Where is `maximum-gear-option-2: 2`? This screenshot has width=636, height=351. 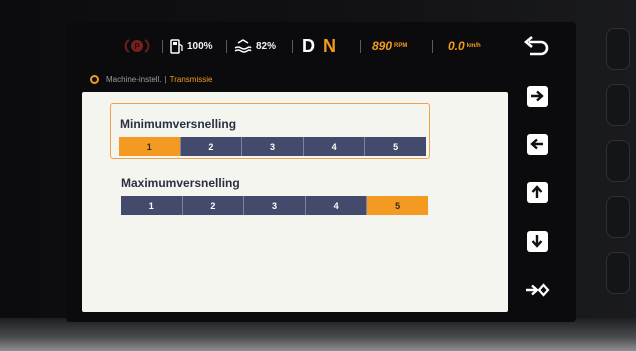 maximum-gear-option-2: 2 is located at coordinates (213, 205).